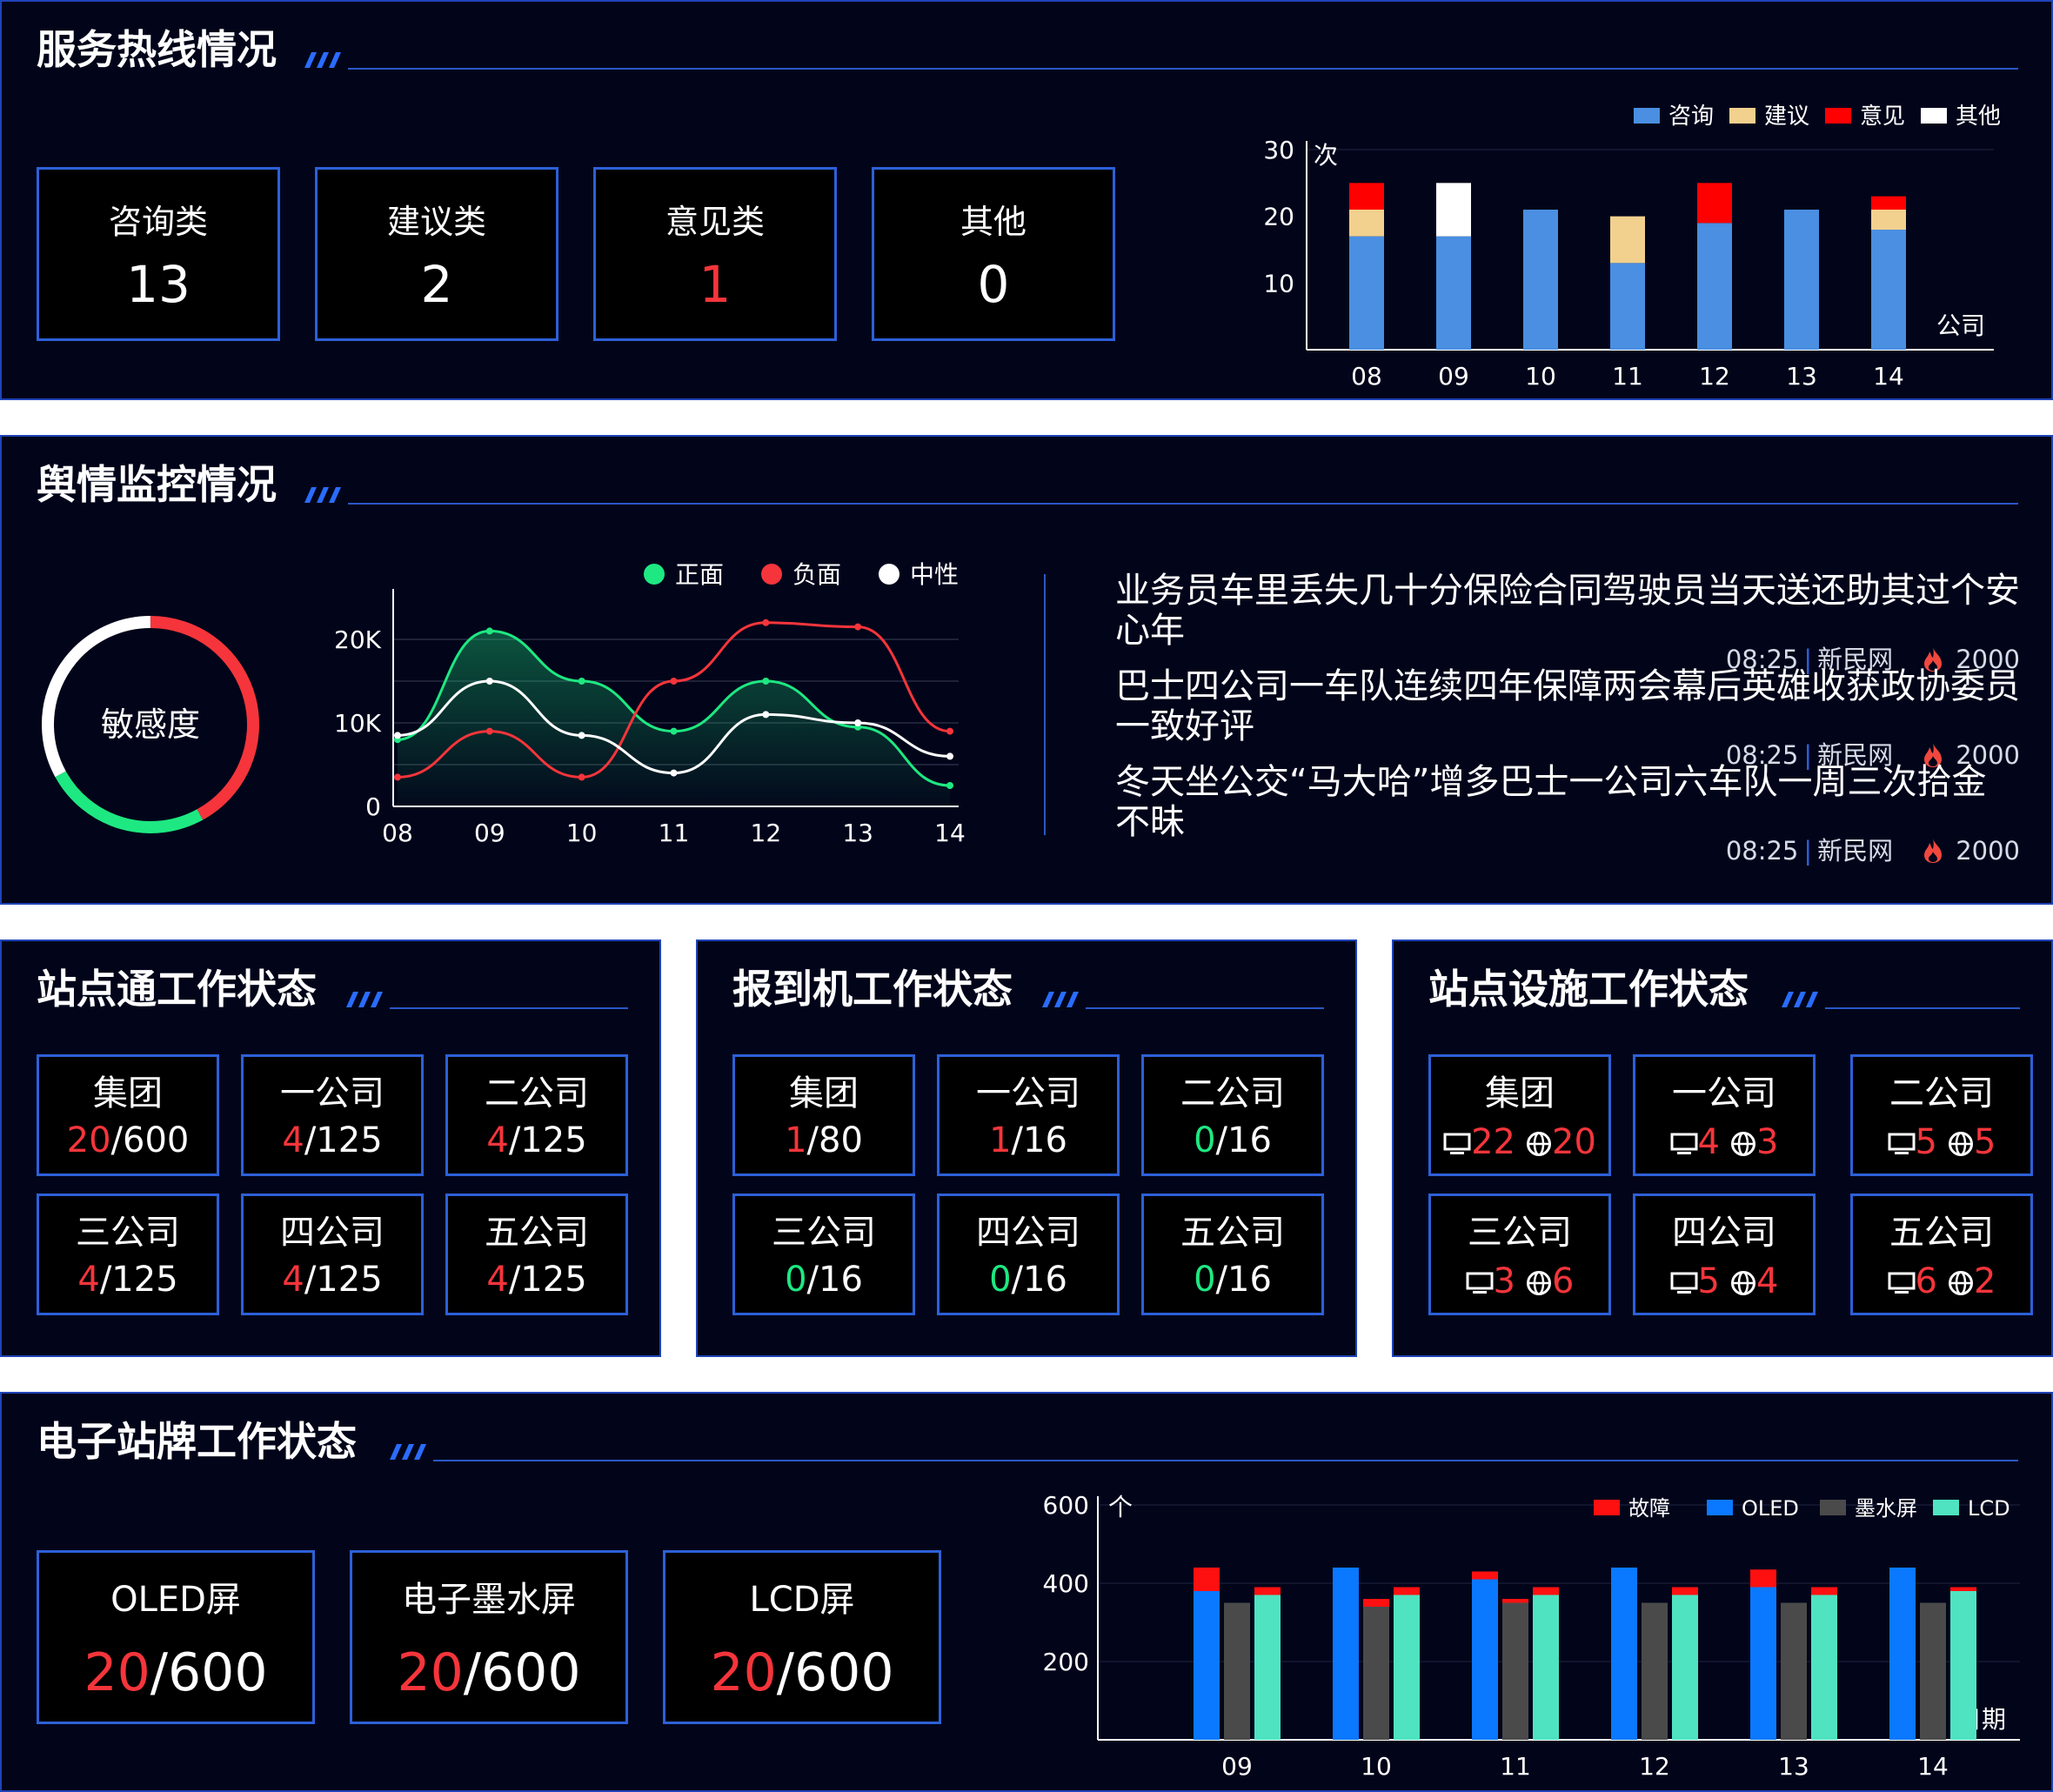 The width and height of the screenshot is (2053, 1792). Describe the element at coordinates (1028, 1115) in the screenshot. I see `status-card: 一公司 1/16` at that location.